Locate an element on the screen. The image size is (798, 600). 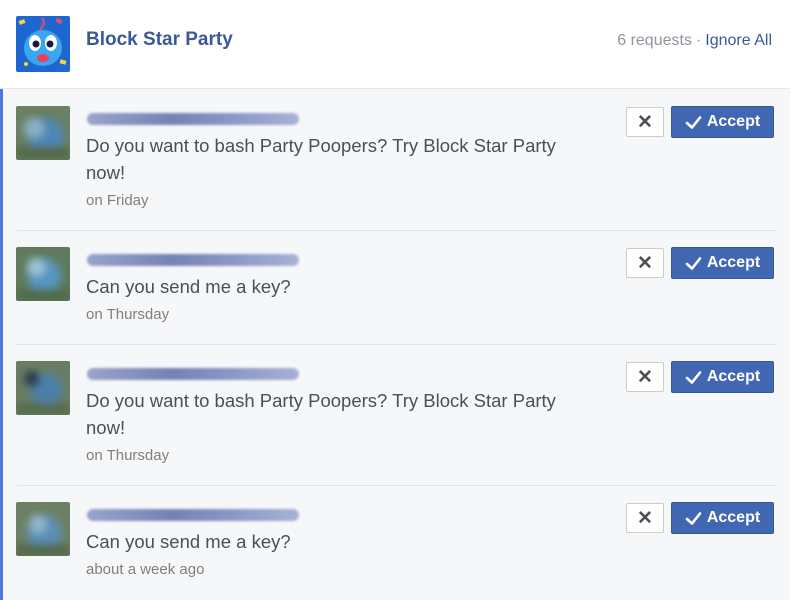
request-time: on Friday is located at coordinates (117, 200).